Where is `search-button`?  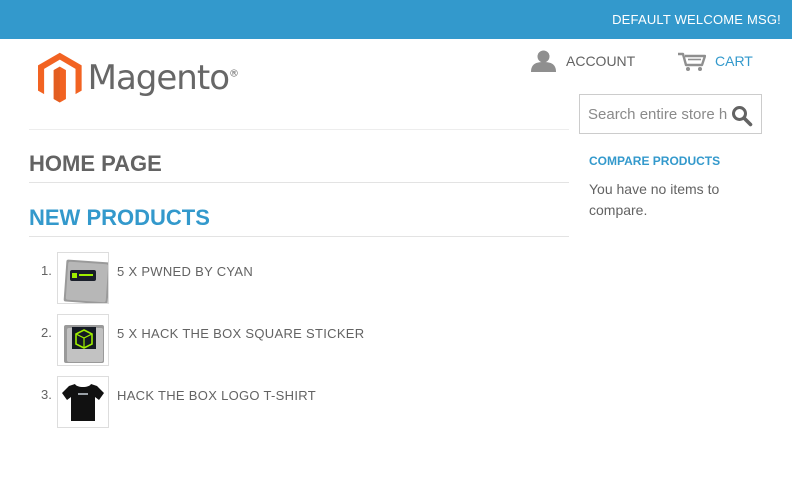
search-button is located at coordinates (742, 116).